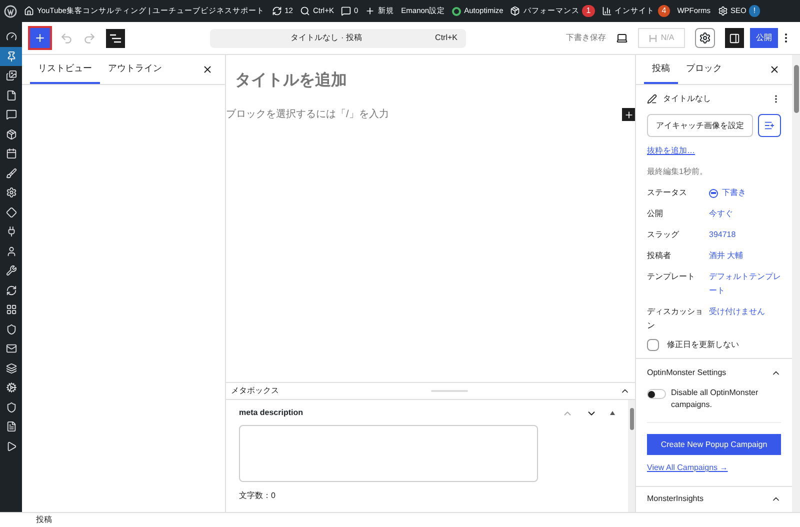 The image size is (800, 527). What do you see at coordinates (734, 193) in the screenshot?
I see `field-value-link: 下書き` at bounding box center [734, 193].